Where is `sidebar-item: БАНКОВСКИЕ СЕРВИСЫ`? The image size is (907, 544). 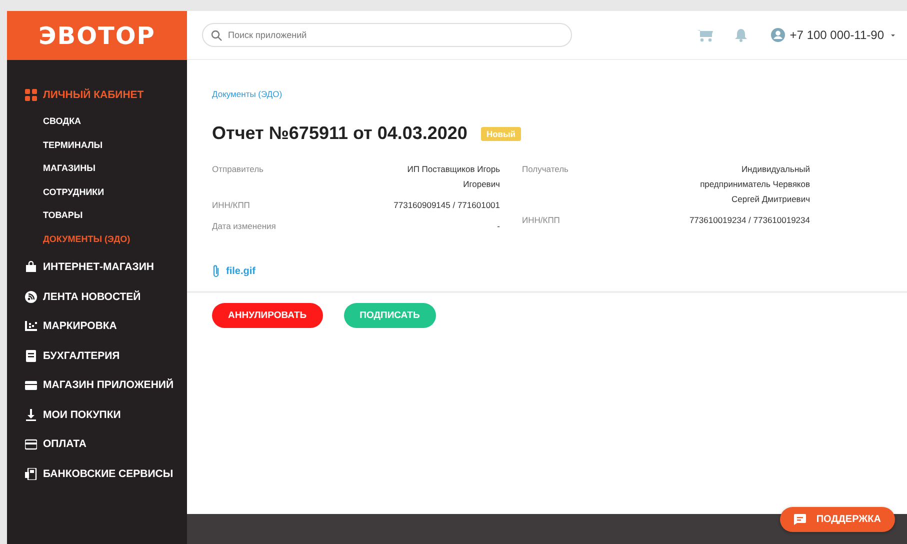 sidebar-item: БАНКОВСКИЕ СЕРВИСЫ is located at coordinates (106, 473).